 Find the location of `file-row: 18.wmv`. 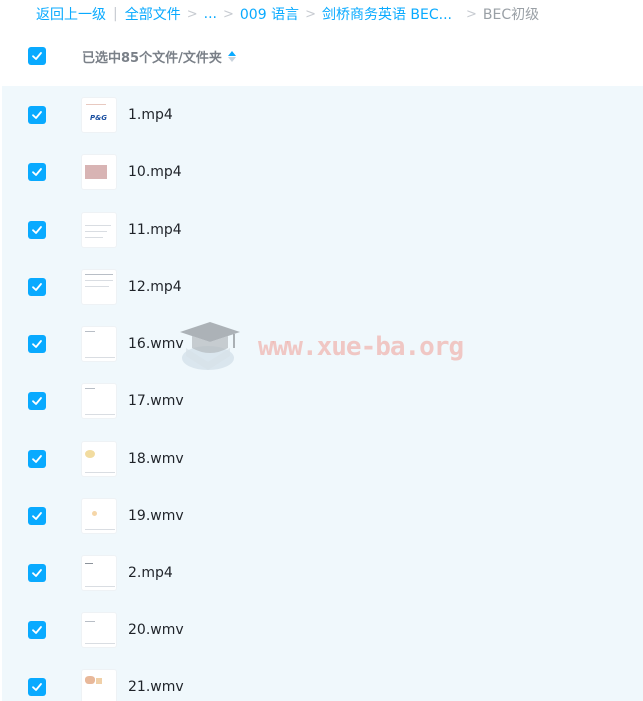

file-row: 18.wmv is located at coordinates (322, 458).